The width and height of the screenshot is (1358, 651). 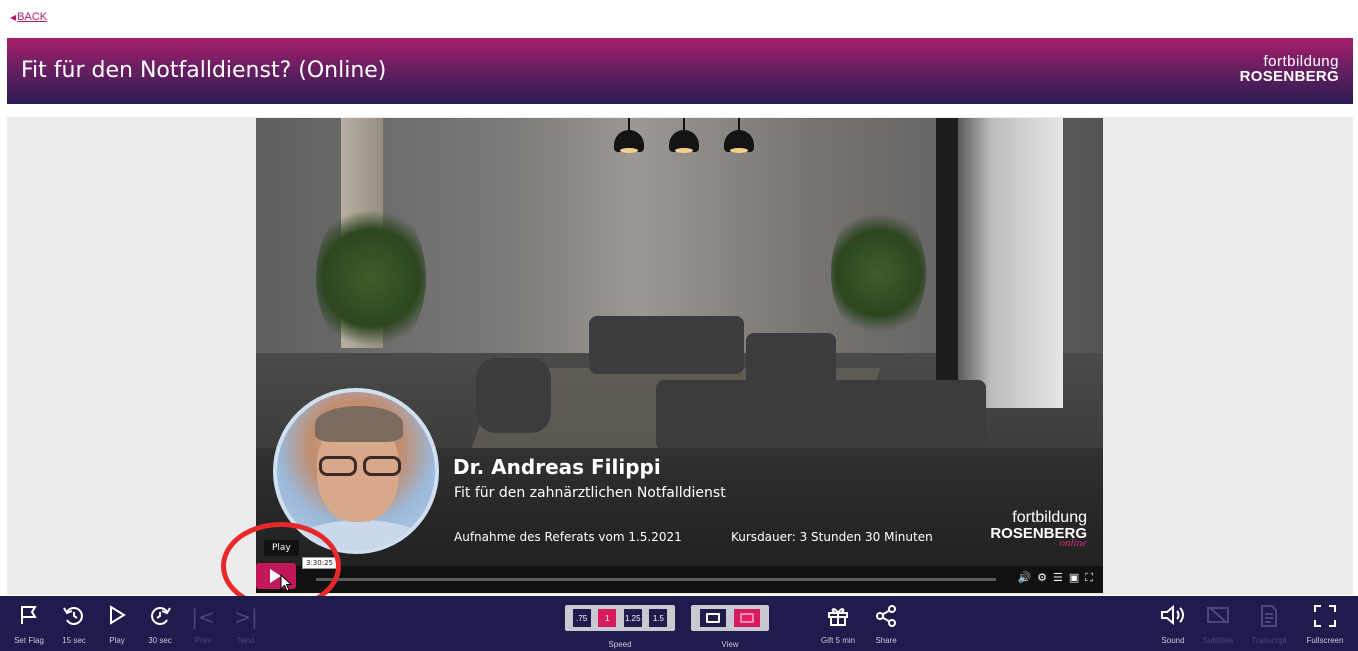 What do you see at coordinates (74, 617) in the screenshot?
I see `rewind-icon` at bounding box center [74, 617].